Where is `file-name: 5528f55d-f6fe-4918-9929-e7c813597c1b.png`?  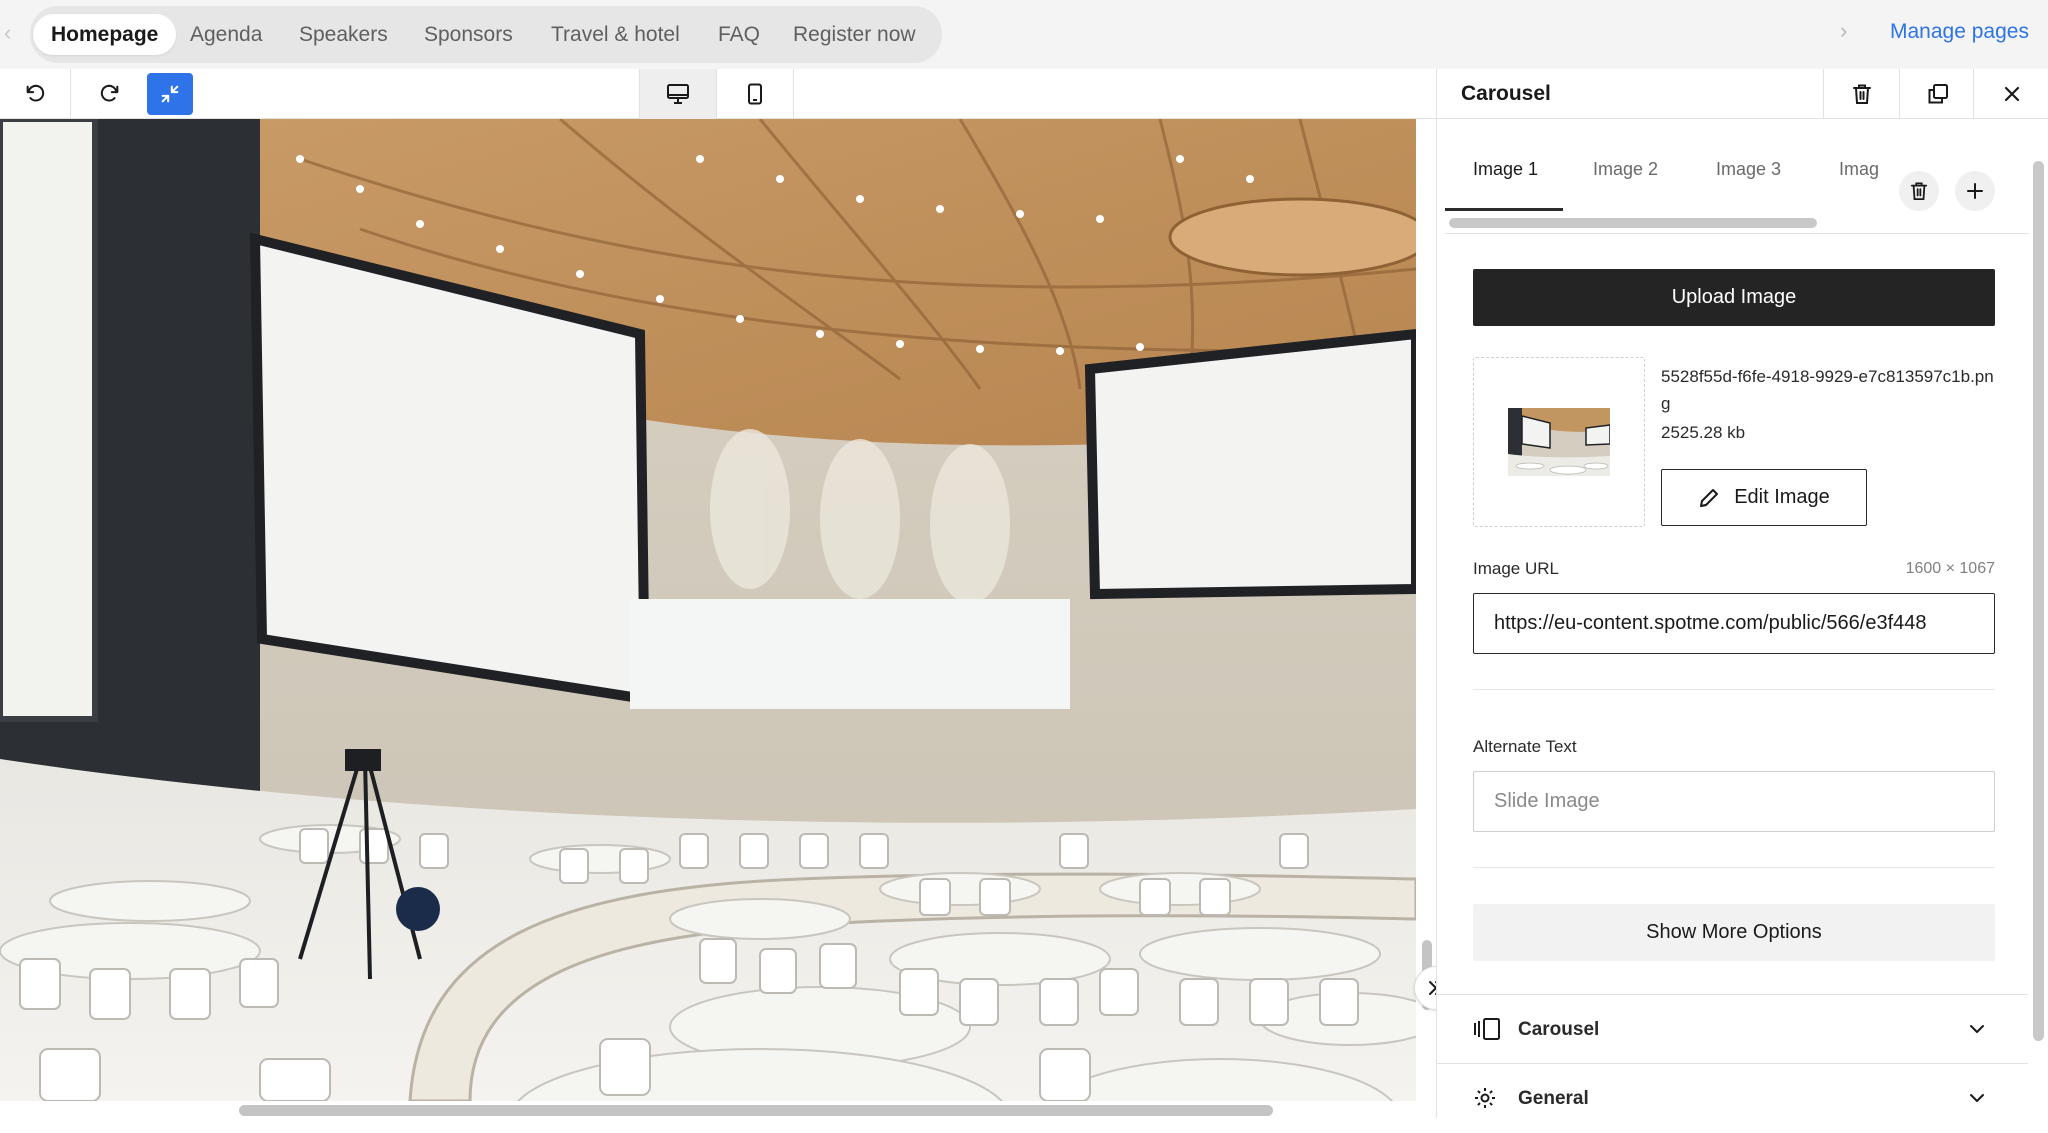 file-name: 5528f55d-f6fe-4918-9929-e7c813597c1b.png is located at coordinates (1827, 390).